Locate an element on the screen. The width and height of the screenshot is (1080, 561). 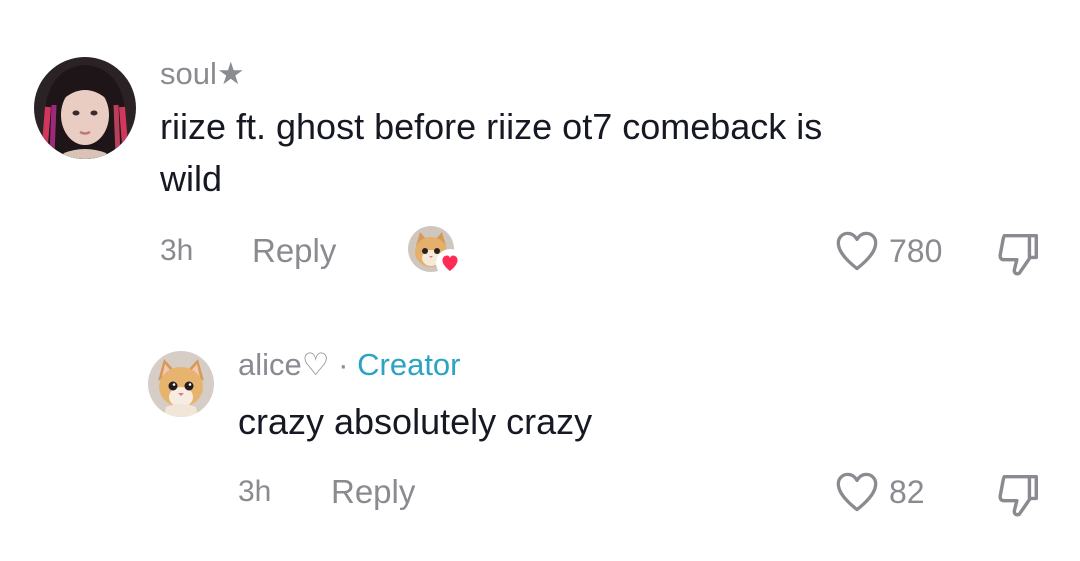
reply-time: 3h is located at coordinates (255, 491).